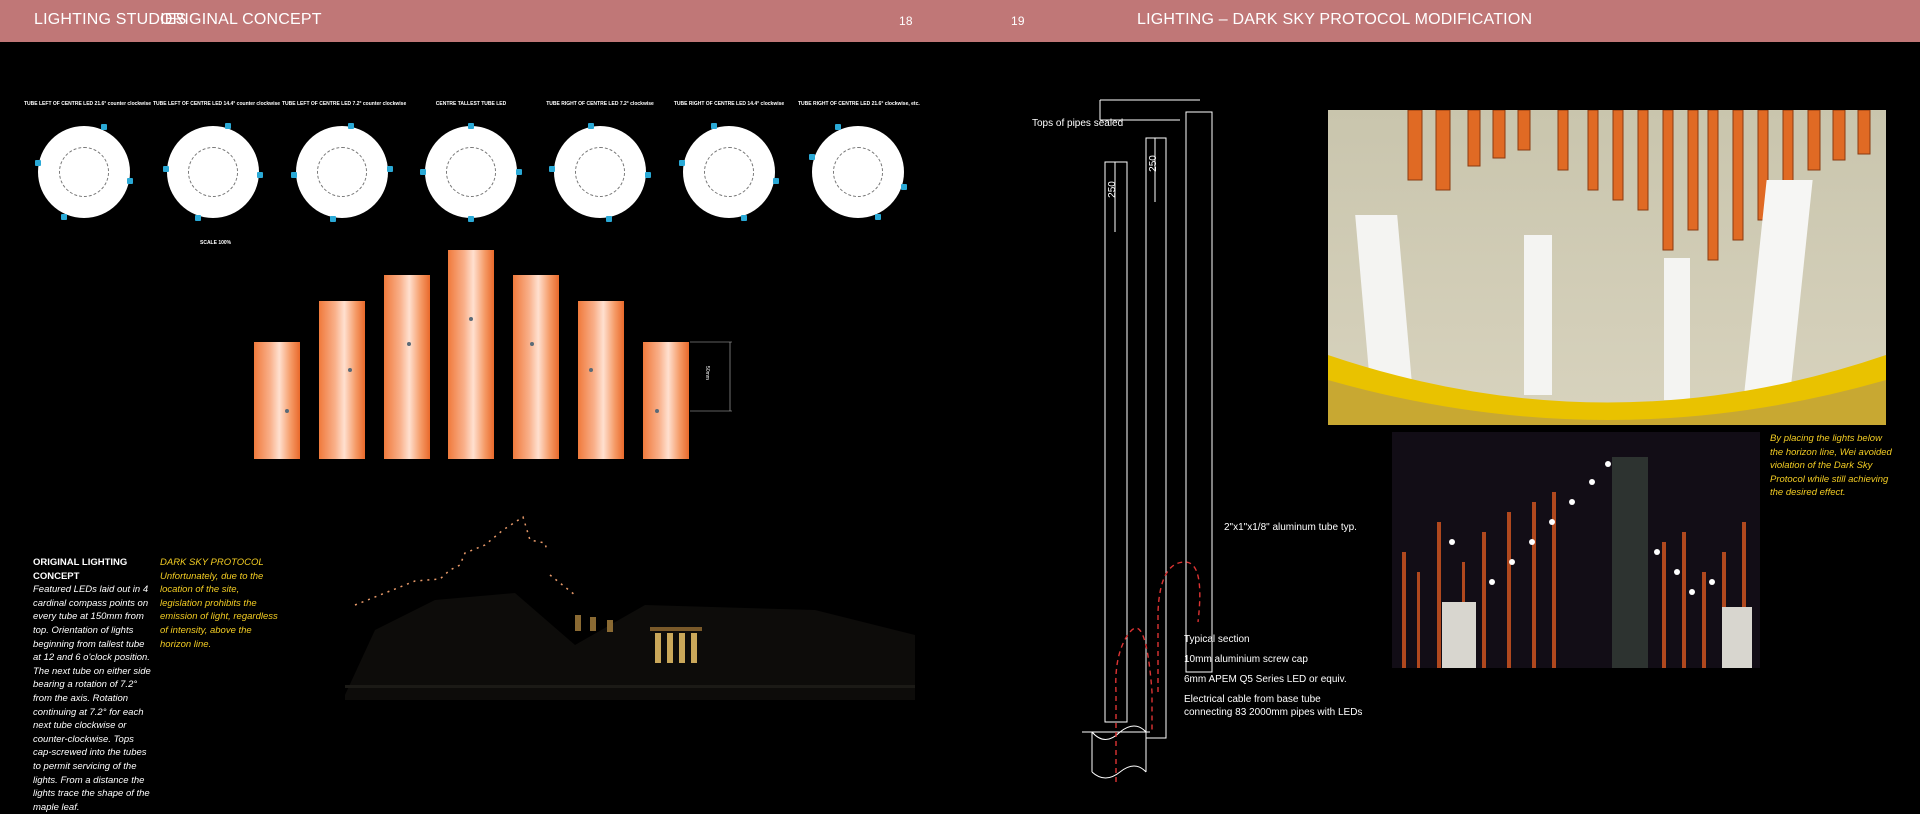 The width and height of the screenshot is (1920, 814). I want to click on dark-sky-heading: DARK SKY PROTOCOL, so click(212, 562).